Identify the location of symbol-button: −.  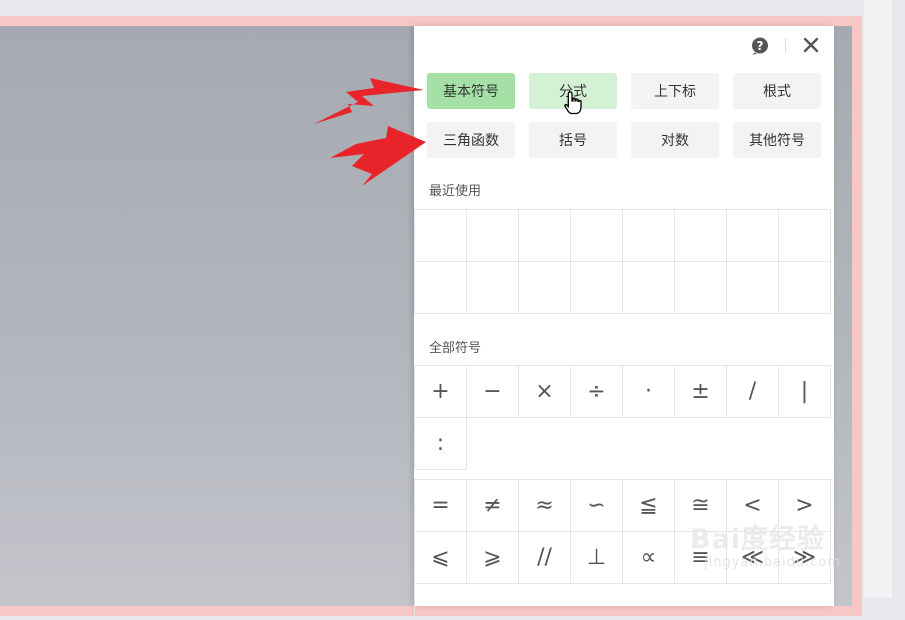
(493, 392).